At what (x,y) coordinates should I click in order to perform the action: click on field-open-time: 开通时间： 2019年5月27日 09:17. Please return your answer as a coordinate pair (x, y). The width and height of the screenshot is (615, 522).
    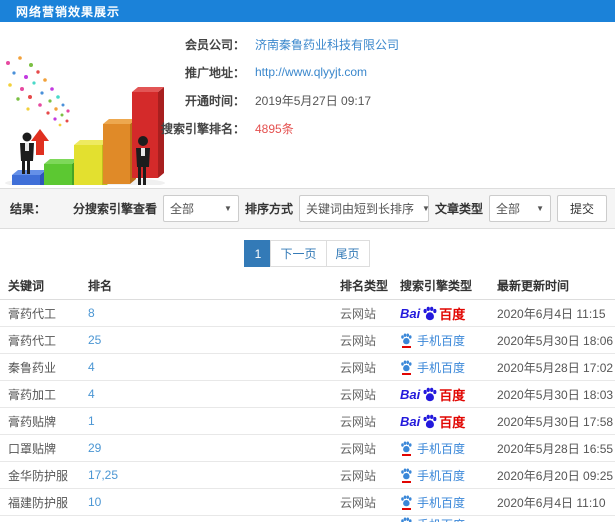
    Looking at the image, I should click on (350, 100).